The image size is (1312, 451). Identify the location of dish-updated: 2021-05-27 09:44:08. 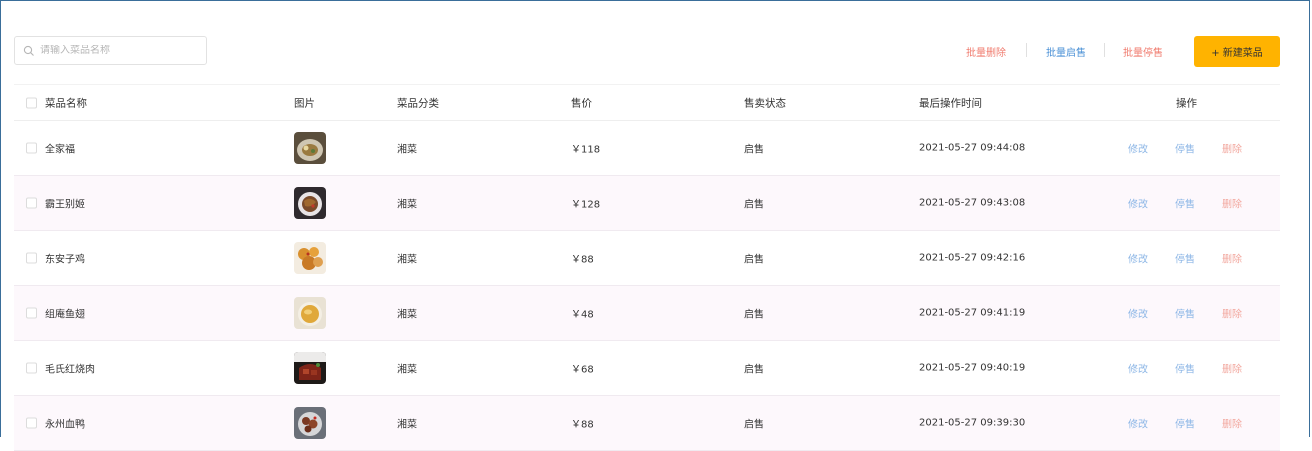
(972, 148).